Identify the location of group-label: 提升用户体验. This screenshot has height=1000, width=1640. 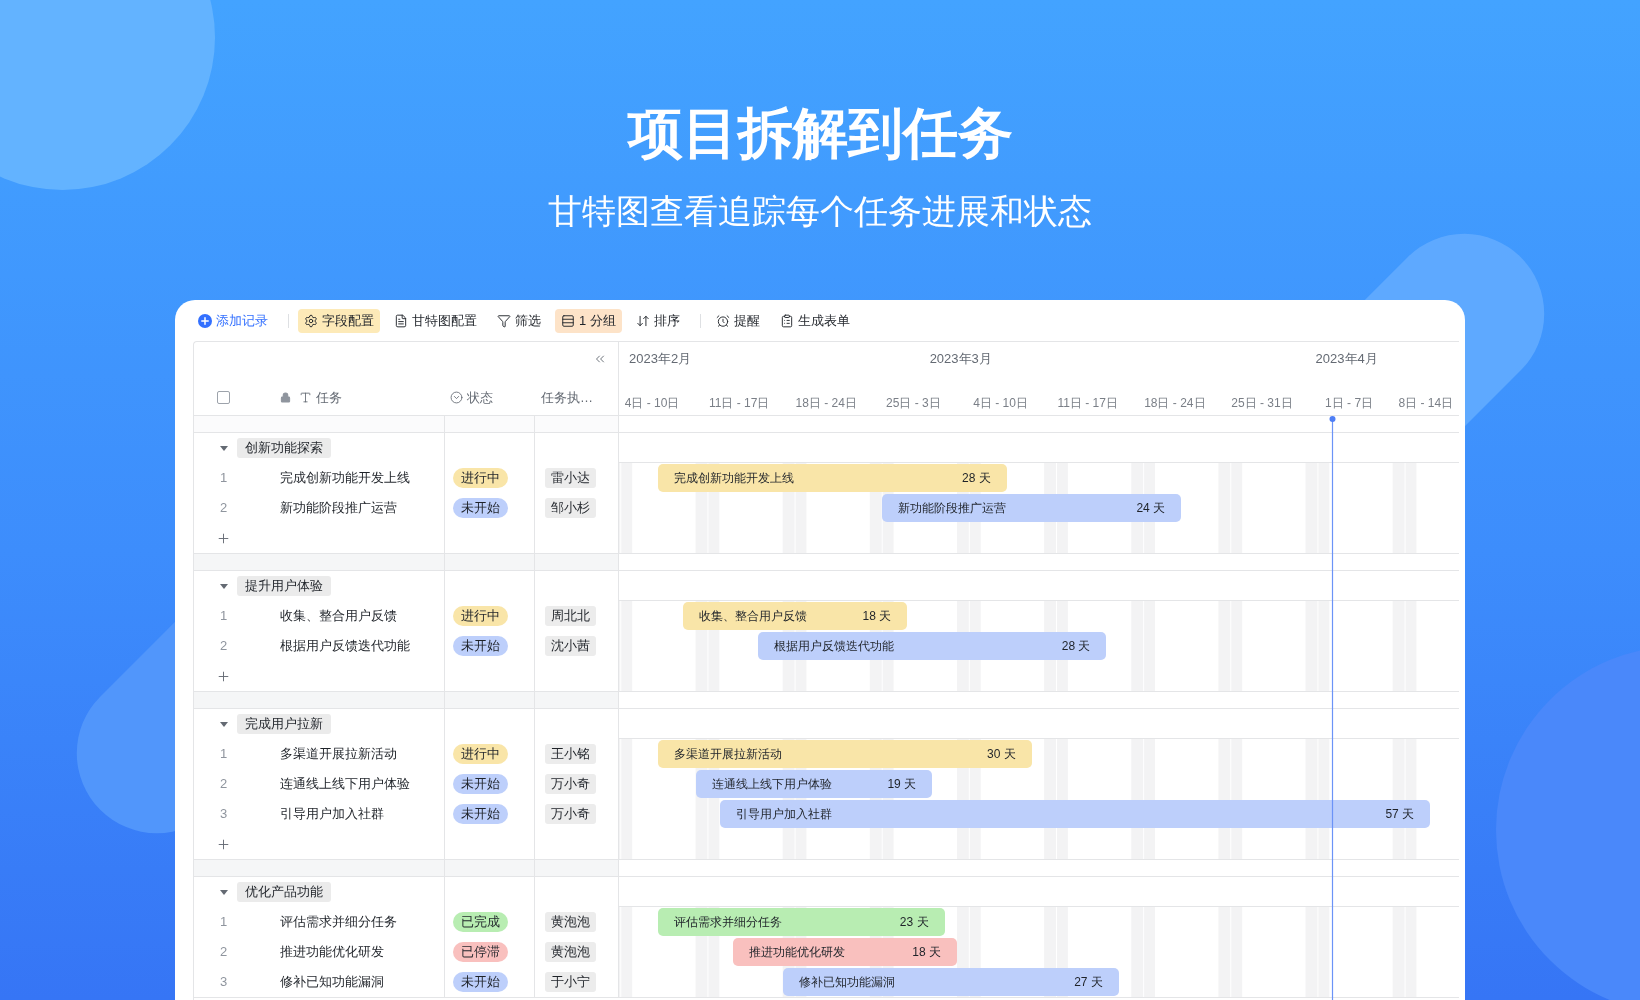
(284, 586).